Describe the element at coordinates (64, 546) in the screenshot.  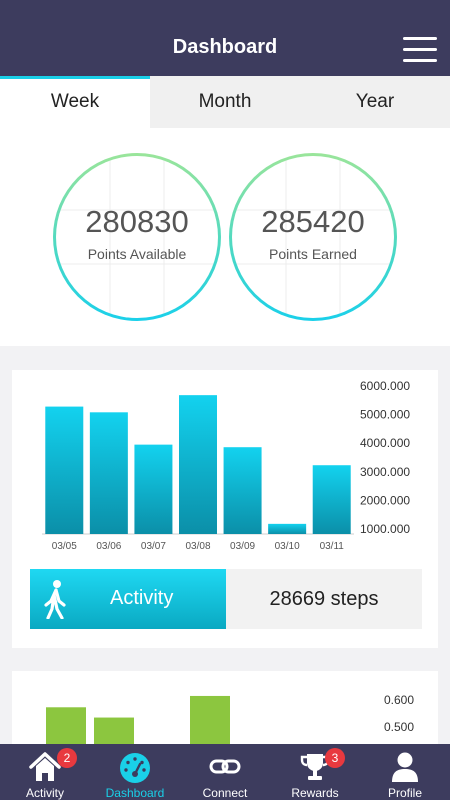
I see `x-tick-label: 03/05` at that location.